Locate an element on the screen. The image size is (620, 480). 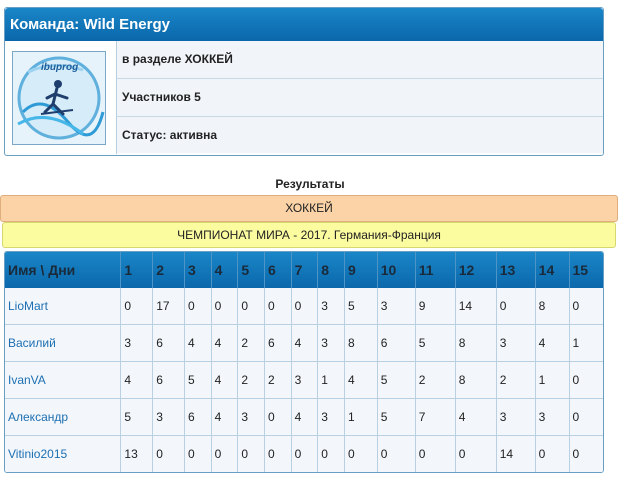
results-title: Результаты is located at coordinates (310, 184).